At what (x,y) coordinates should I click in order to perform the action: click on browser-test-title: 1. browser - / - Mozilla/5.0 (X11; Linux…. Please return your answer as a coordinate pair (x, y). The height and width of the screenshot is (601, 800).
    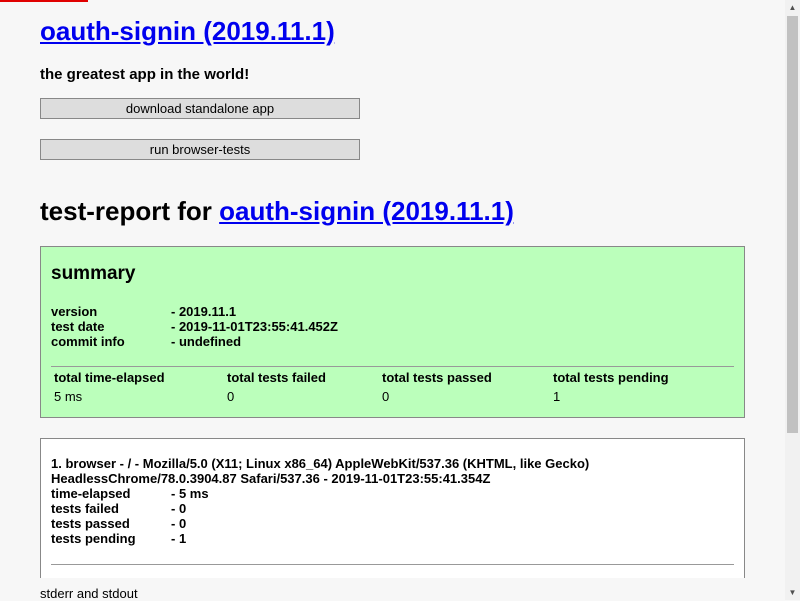
    Looking at the image, I should click on (320, 471).